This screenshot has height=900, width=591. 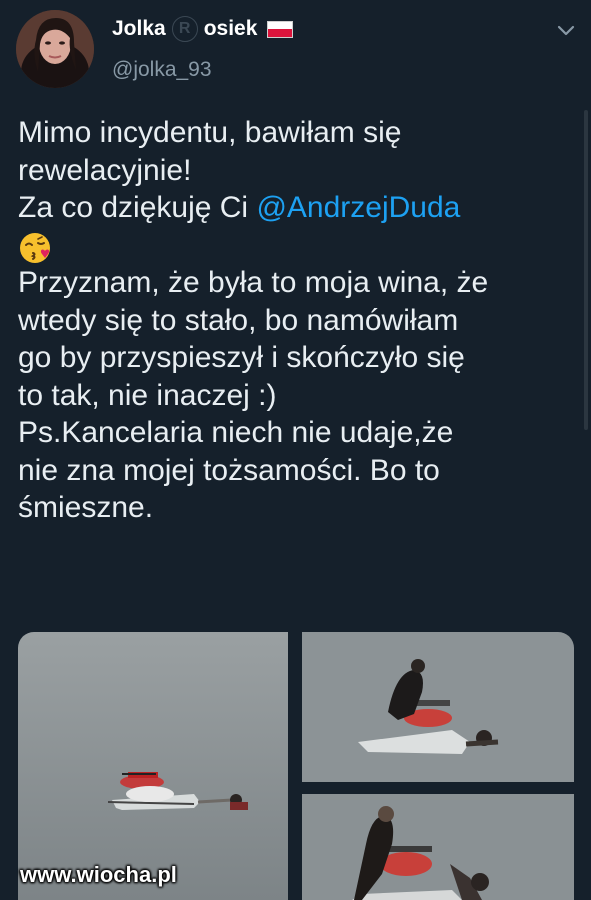 I want to click on tweet-line: nie zna mojej tożsamości. Bo to, so click(x=229, y=470).